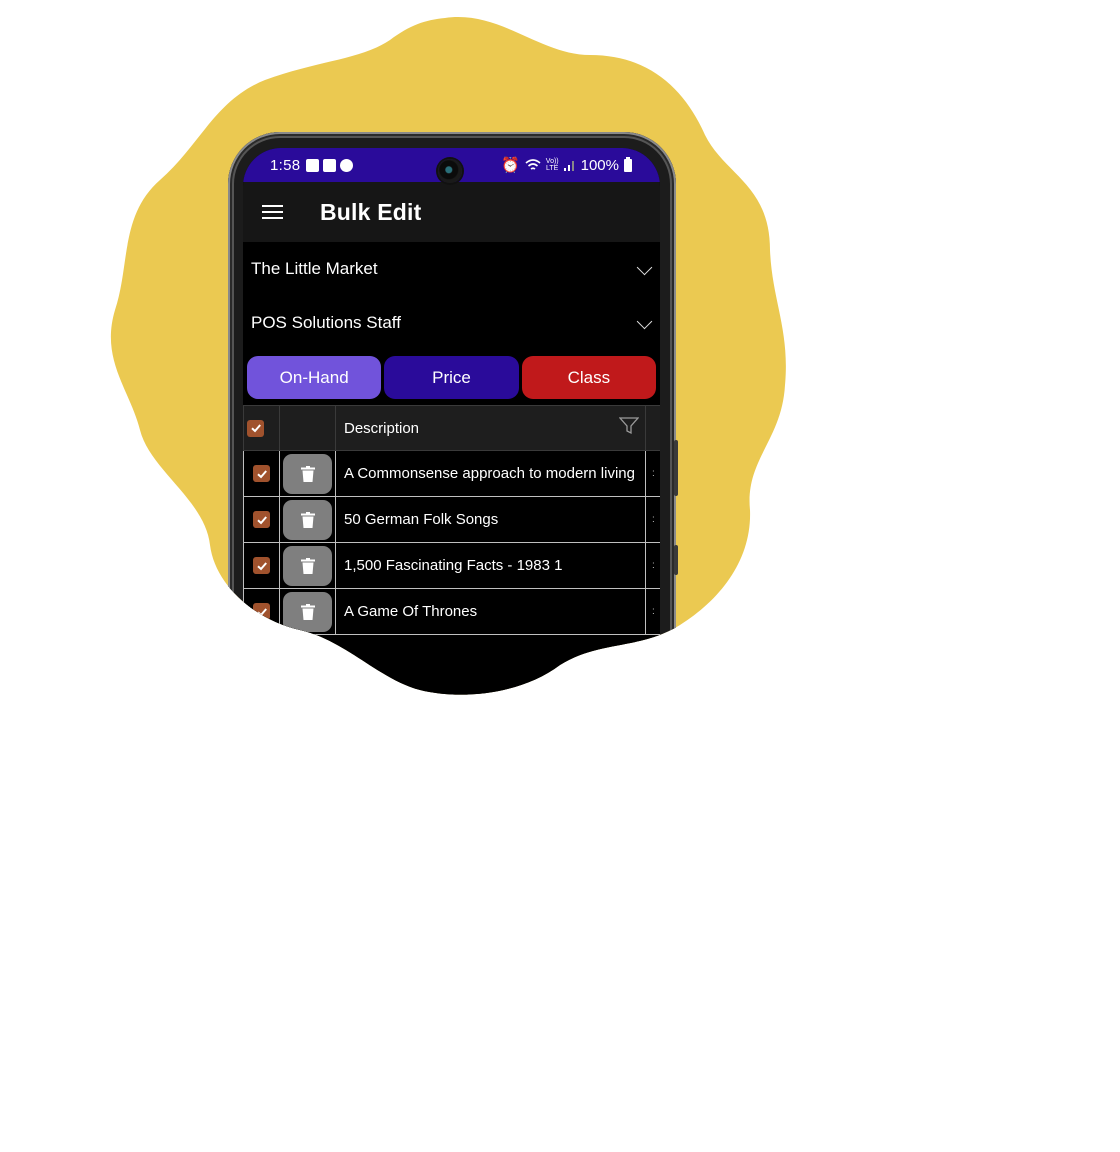  I want to click on tab-class: Class, so click(589, 377).